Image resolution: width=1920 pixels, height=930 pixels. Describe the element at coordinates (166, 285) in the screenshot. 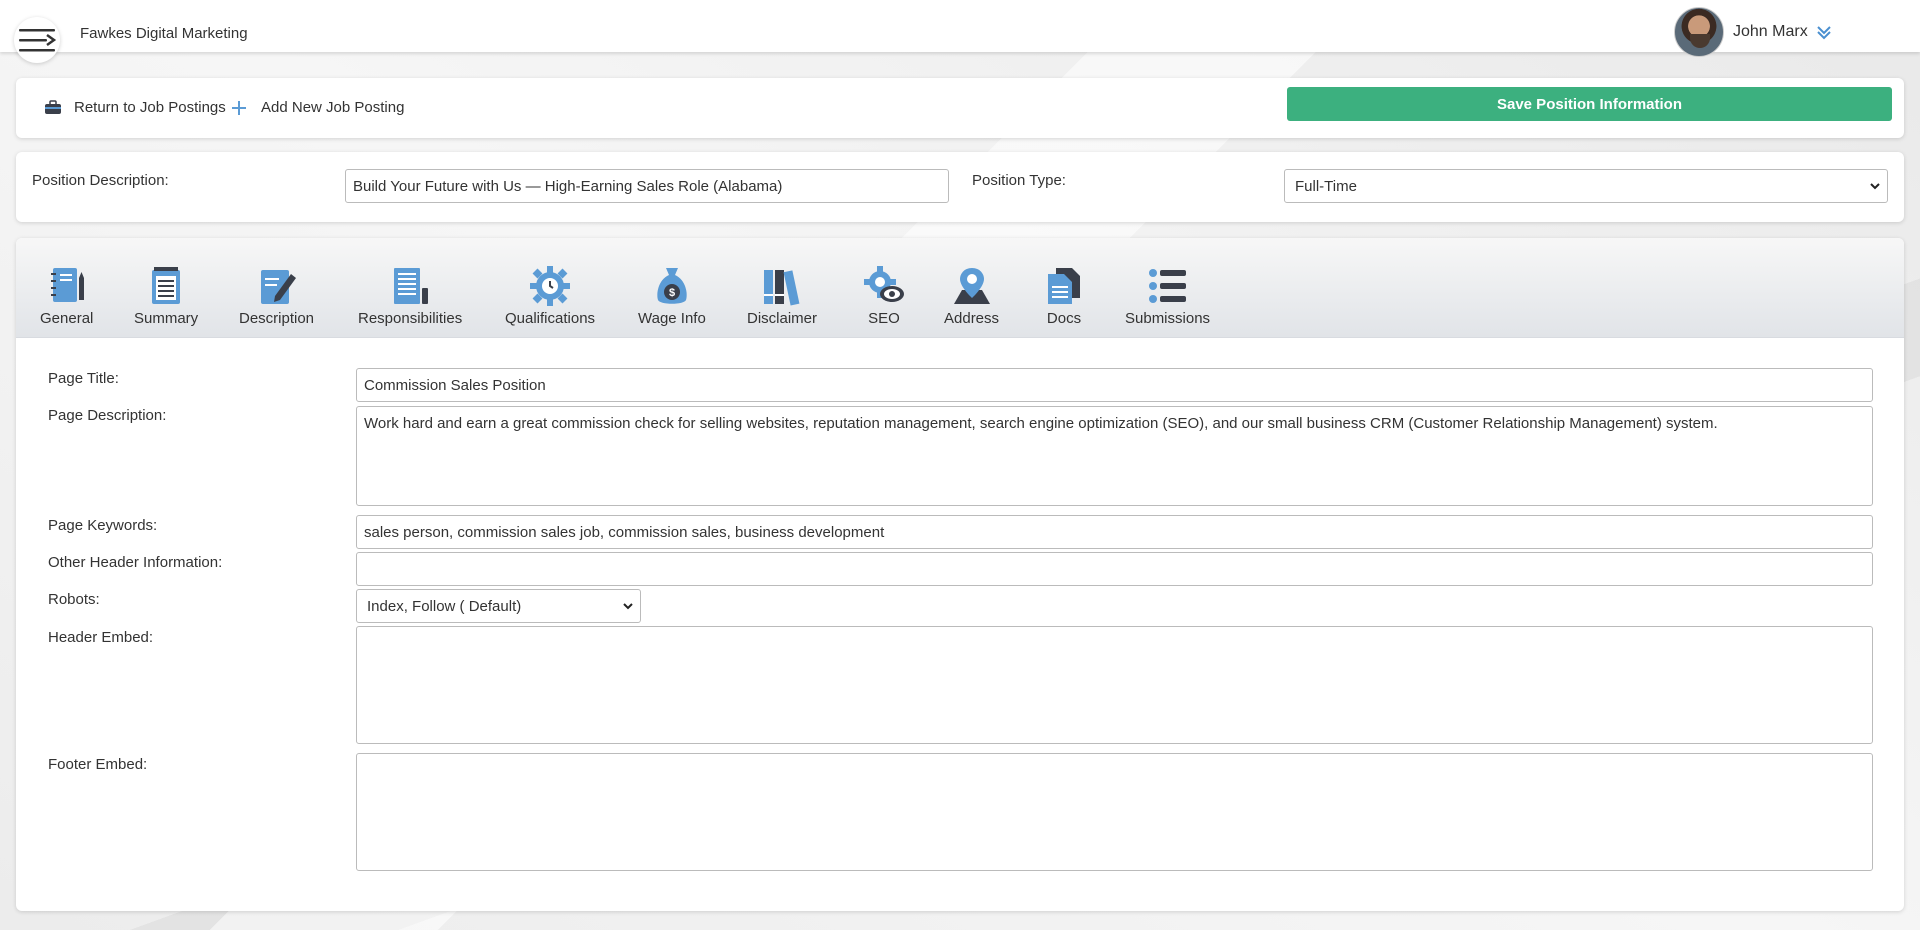

I see `notepad-icon` at that location.